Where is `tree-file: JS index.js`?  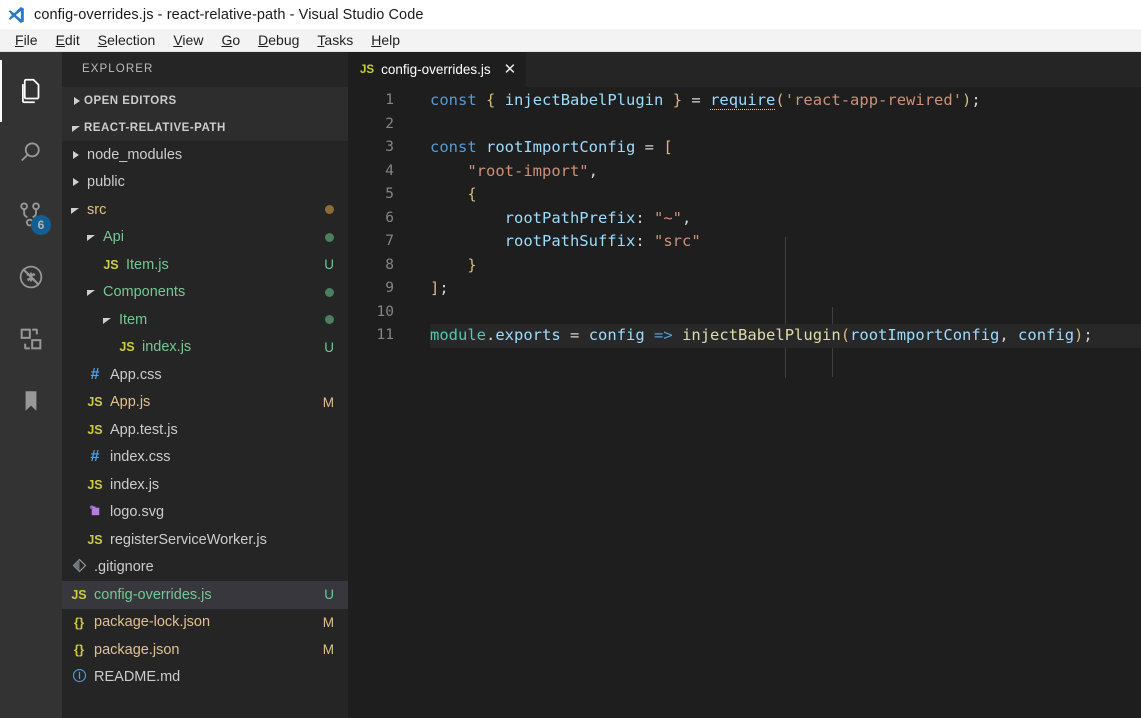 tree-file: JS index.js is located at coordinates (205, 485).